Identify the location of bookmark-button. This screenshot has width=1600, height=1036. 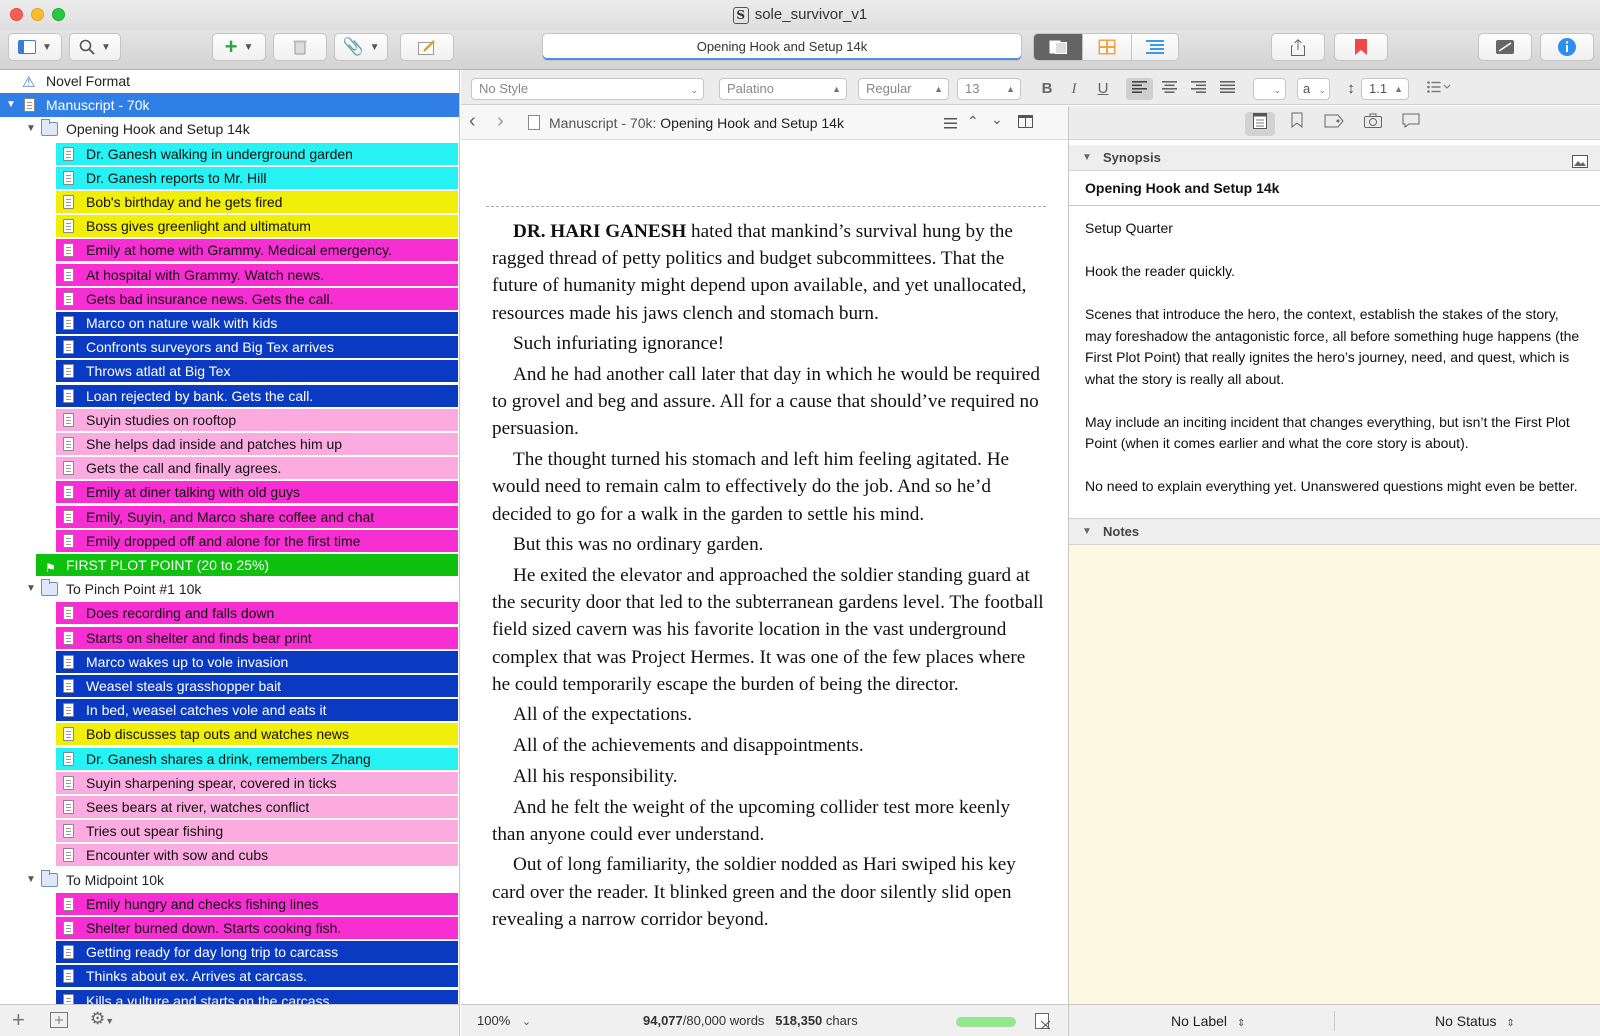
(1361, 47).